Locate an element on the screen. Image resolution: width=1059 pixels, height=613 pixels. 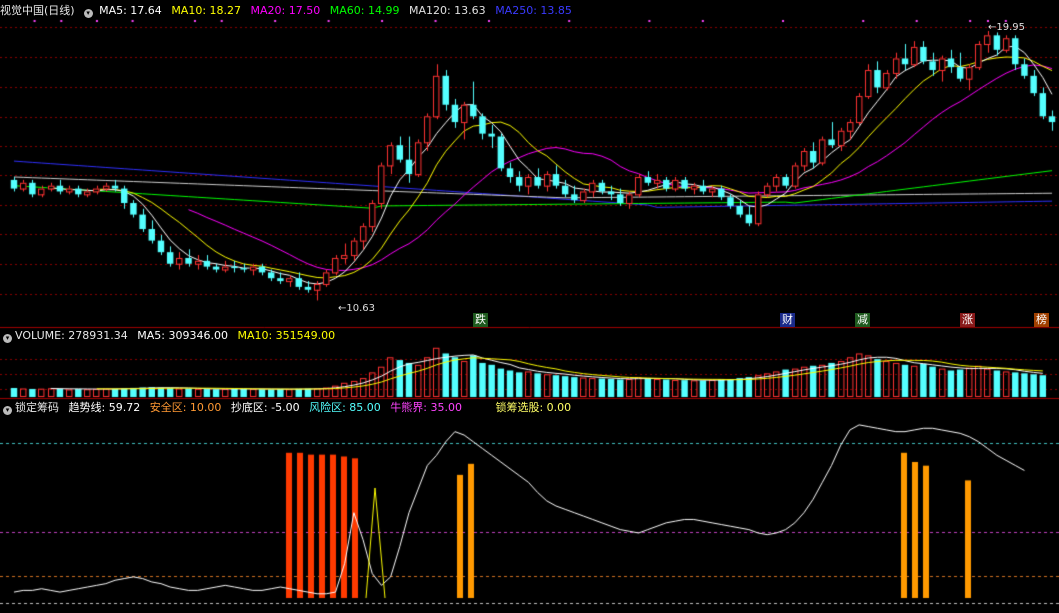
ma10-label: MA10: 18.27 is located at coordinates (206, 10).